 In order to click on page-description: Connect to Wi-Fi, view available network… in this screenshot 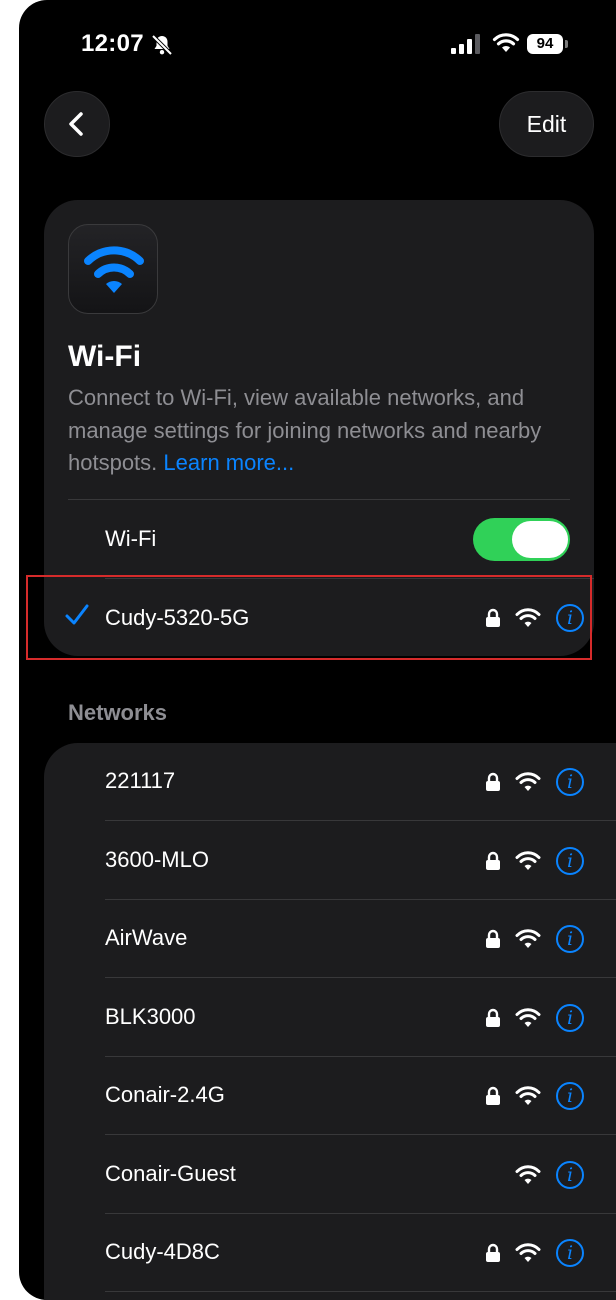, I will do `click(323, 431)`.